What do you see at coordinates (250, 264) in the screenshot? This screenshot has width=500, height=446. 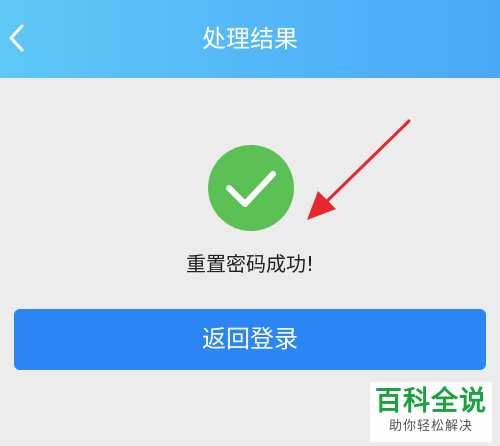 I see `success-message: 重置密码成功!` at bounding box center [250, 264].